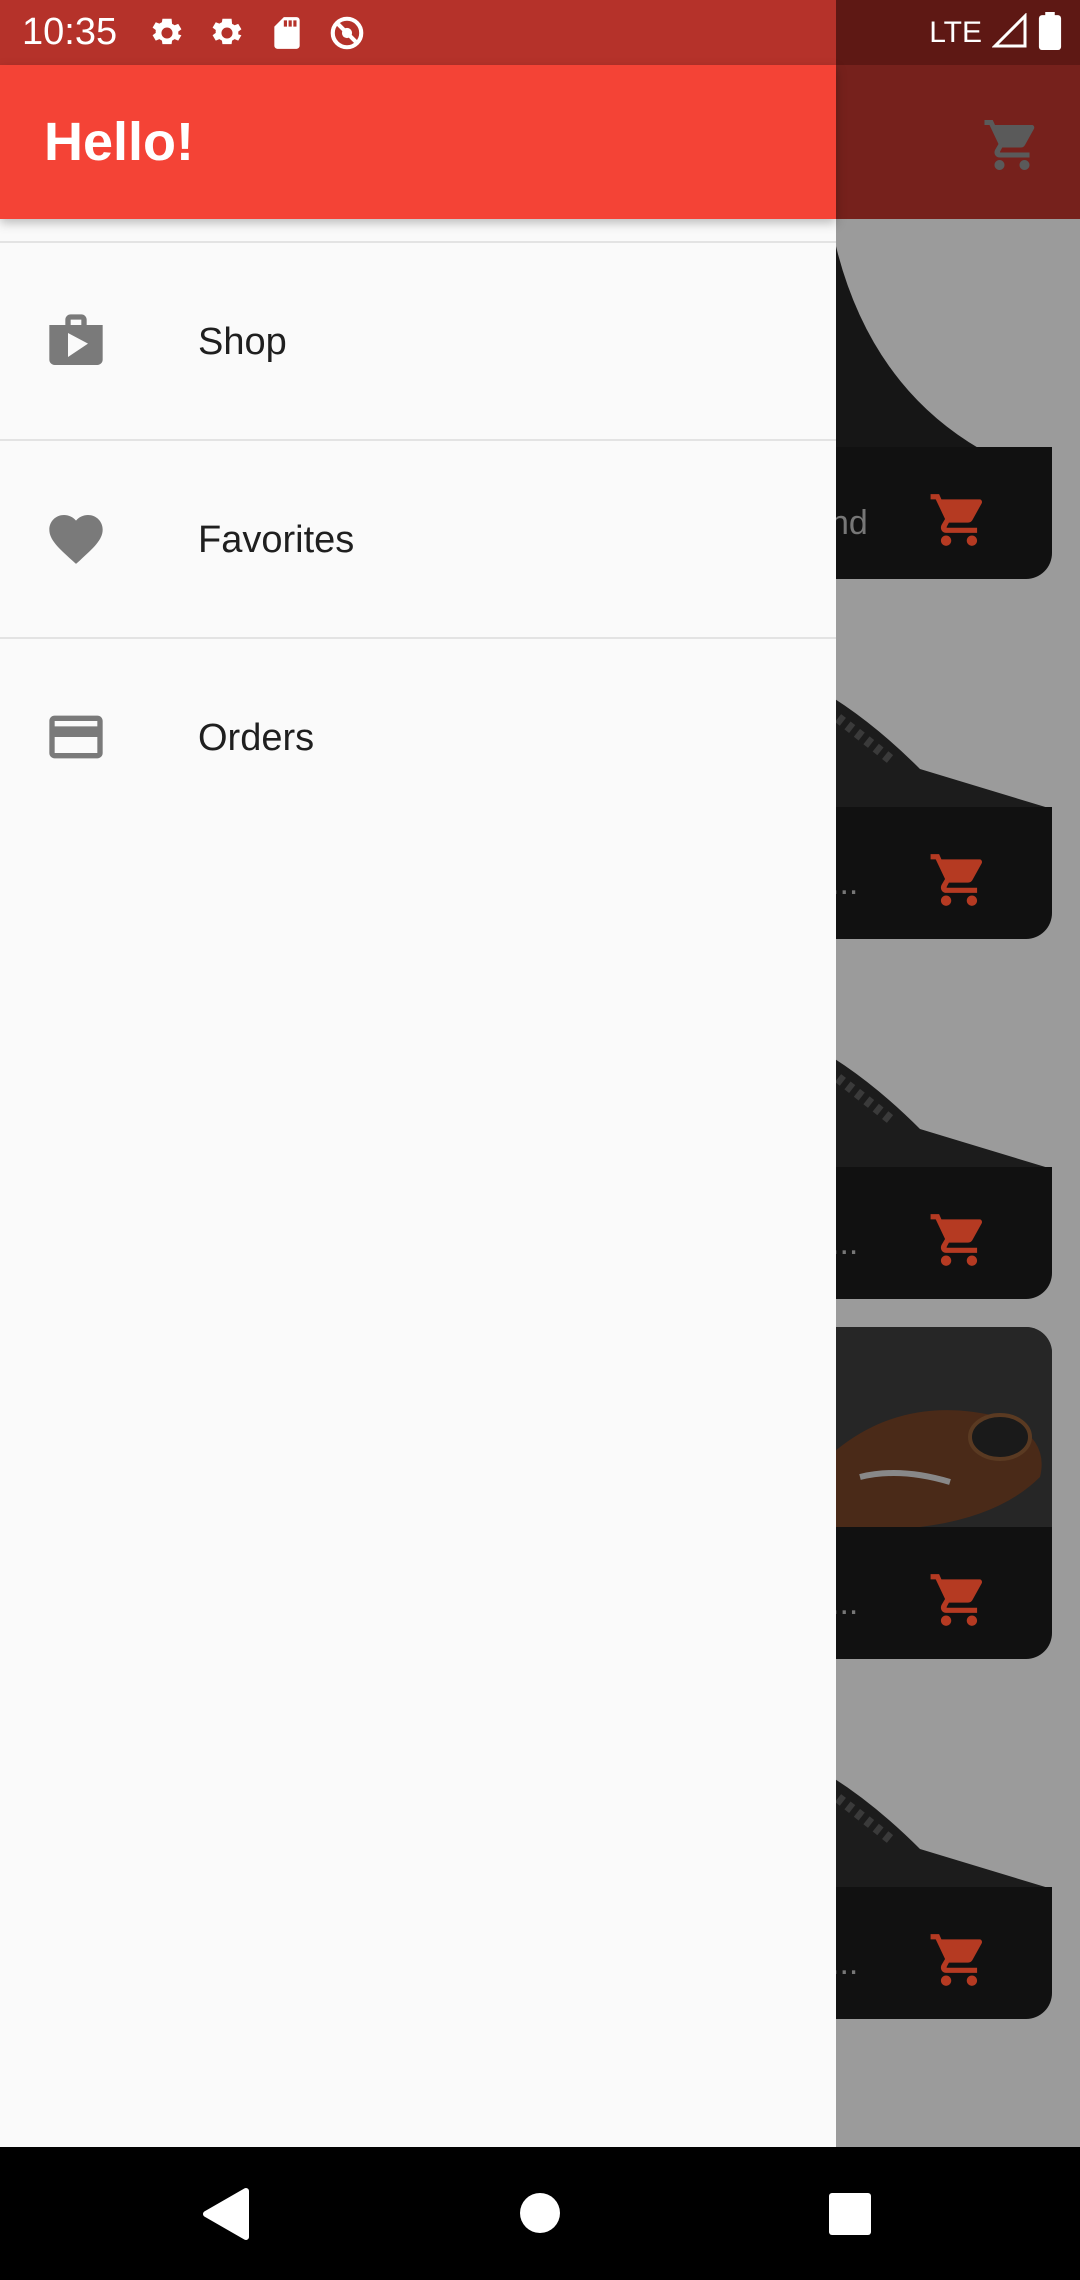  What do you see at coordinates (1009, 32) in the screenshot?
I see `signal-icon` at bounding box center [1009, 32].